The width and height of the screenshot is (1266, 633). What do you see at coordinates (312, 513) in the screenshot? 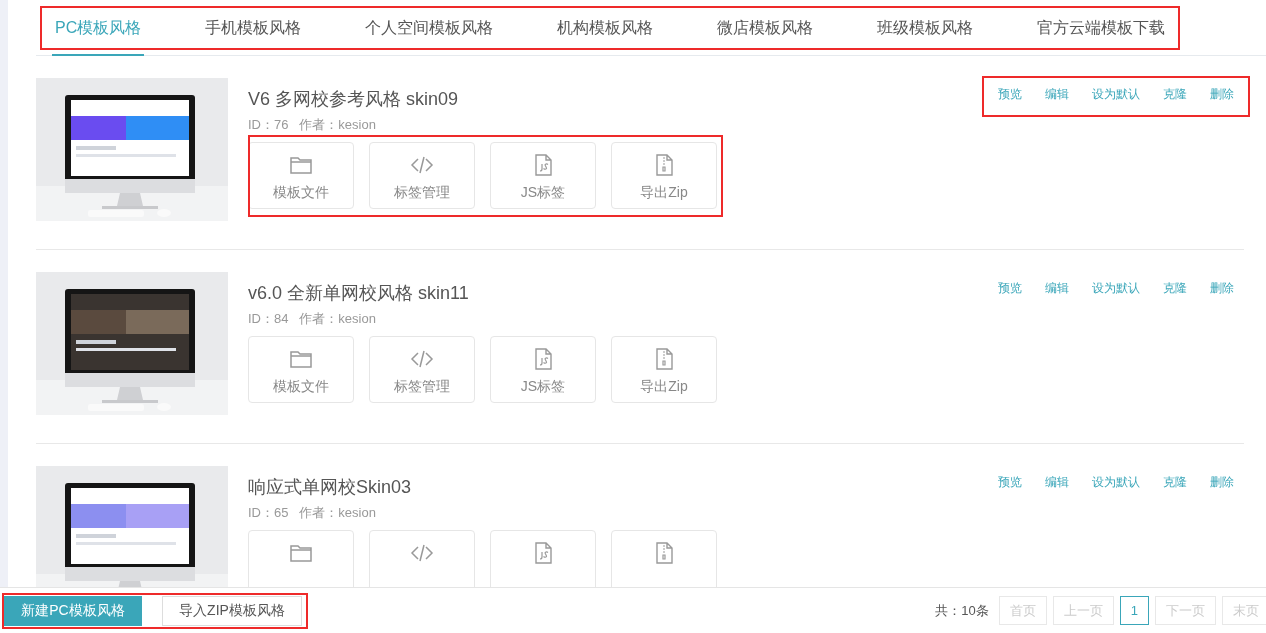
I see `template-meta: ID：65 作者：kesion` at bounding box center [312, 513].